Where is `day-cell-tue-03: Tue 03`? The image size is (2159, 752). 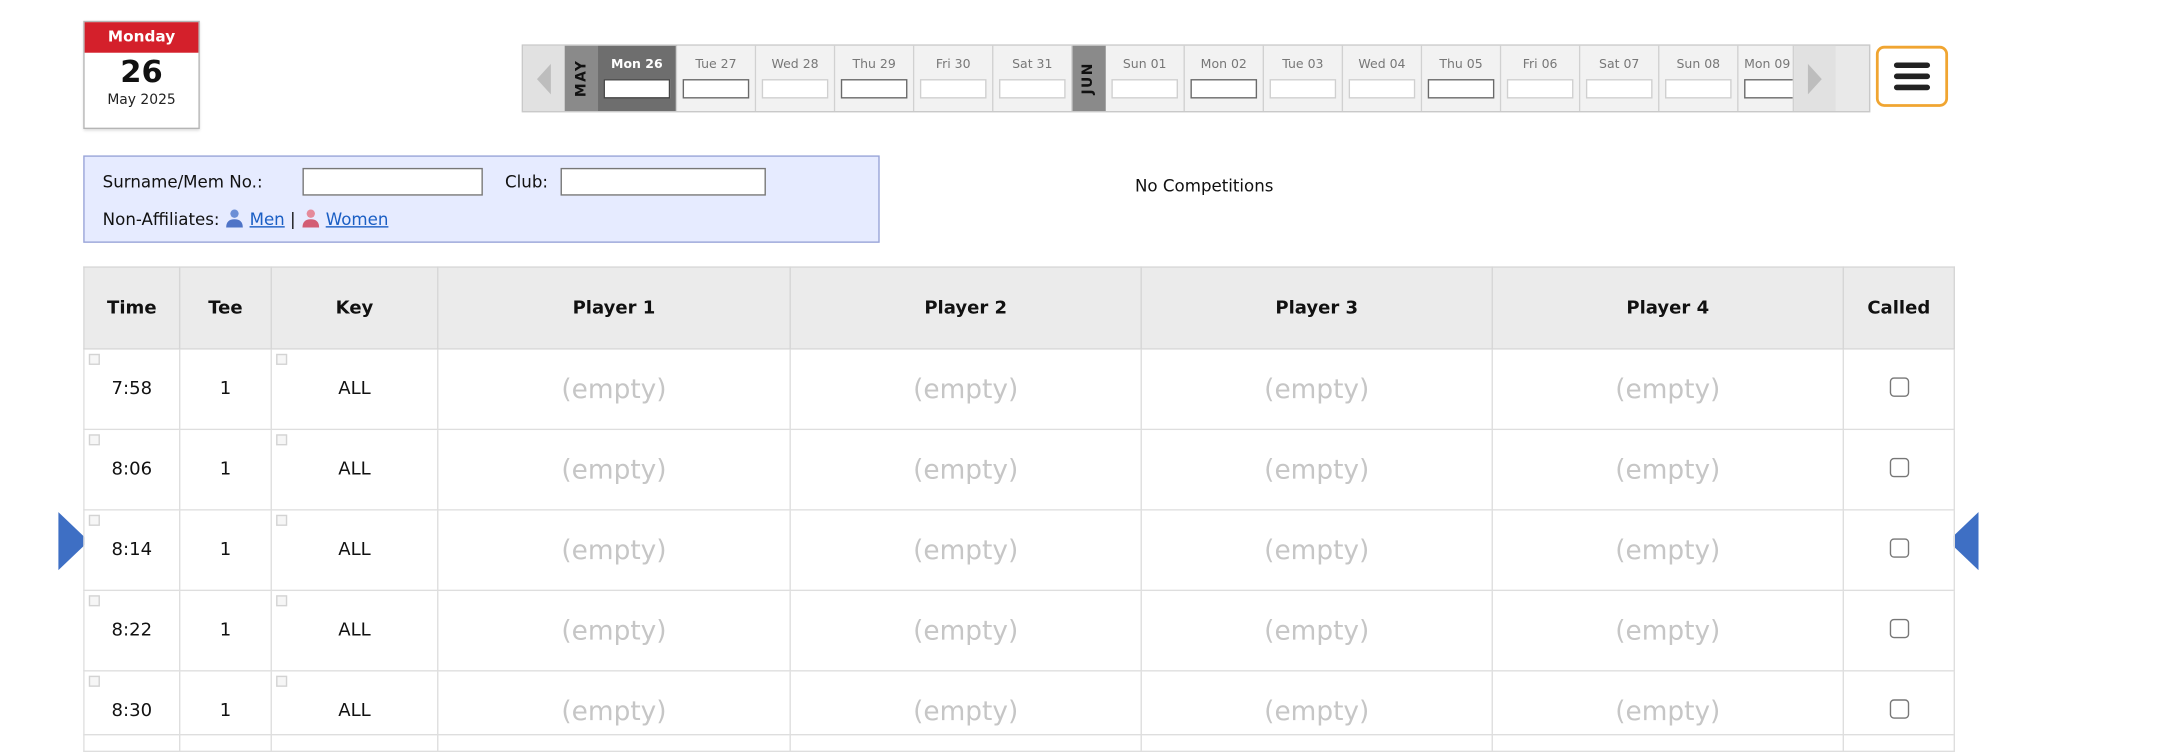 day-cell-tue-03: Tue 03 is located at coordinates (1304, 78).